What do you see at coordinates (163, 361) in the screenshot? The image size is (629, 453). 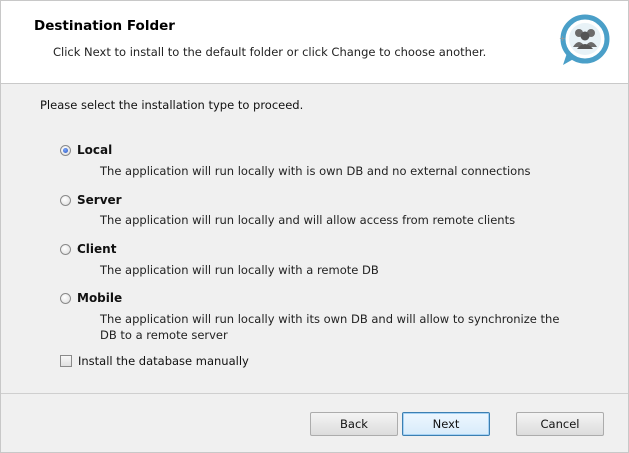 I see `install-db-manually-label: Install the database manually` at bounding box center [163, 361].